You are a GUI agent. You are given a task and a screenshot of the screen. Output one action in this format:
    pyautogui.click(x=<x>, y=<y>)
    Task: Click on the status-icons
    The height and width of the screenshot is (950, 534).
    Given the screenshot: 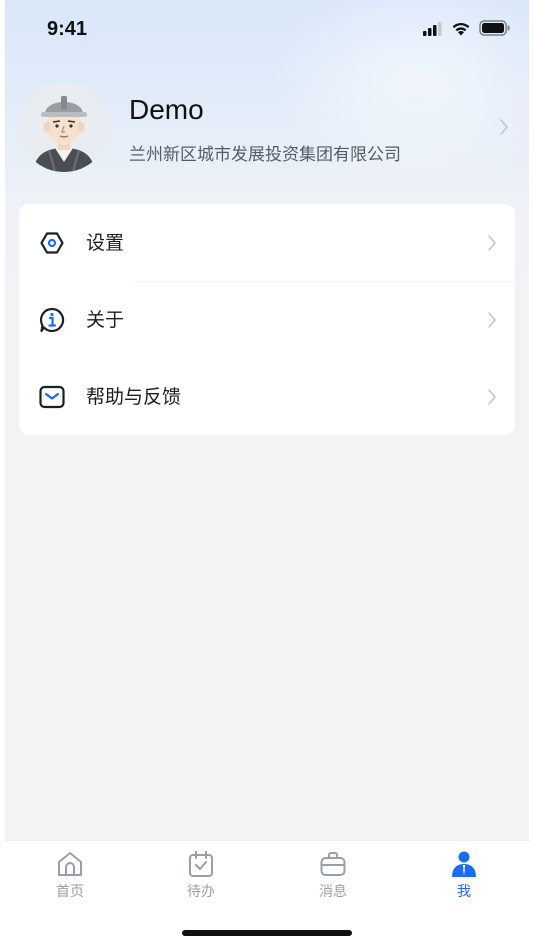 What is the action you would take?
    pyautogui.click(x=467, y=30)
    